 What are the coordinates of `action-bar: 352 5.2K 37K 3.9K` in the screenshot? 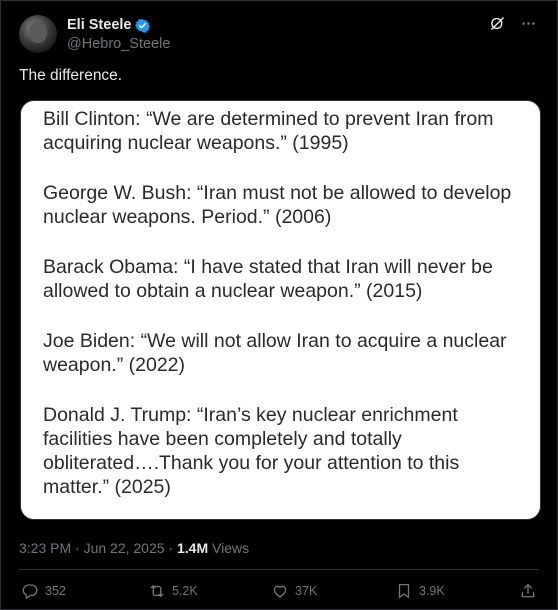 It's located at (280, 593).